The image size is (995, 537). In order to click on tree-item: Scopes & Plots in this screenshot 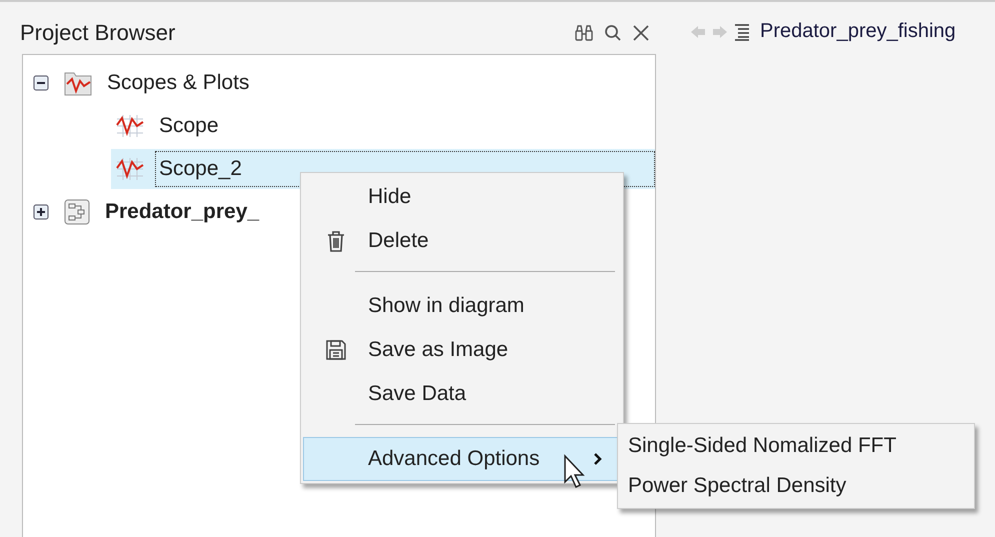, I will do `click(178, 82)`.